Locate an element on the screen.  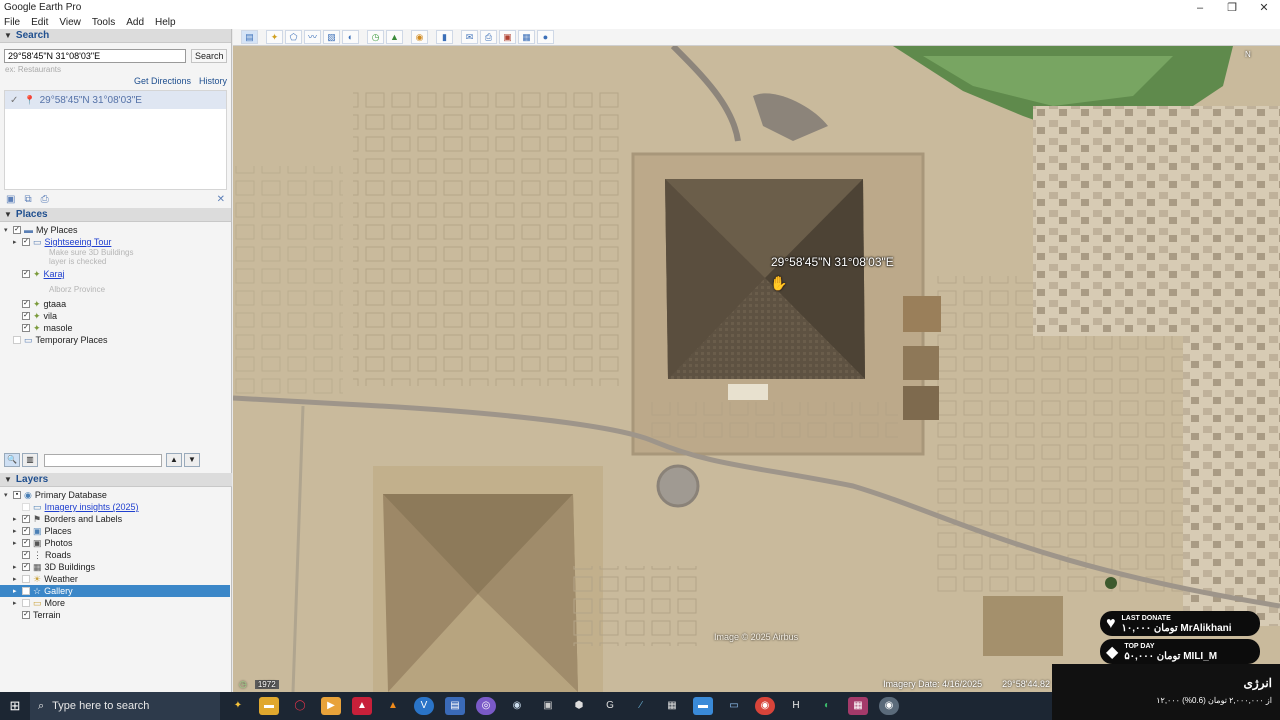
tree-item-masole: ✓ ✦ masole is located at coordinates (117, 328).